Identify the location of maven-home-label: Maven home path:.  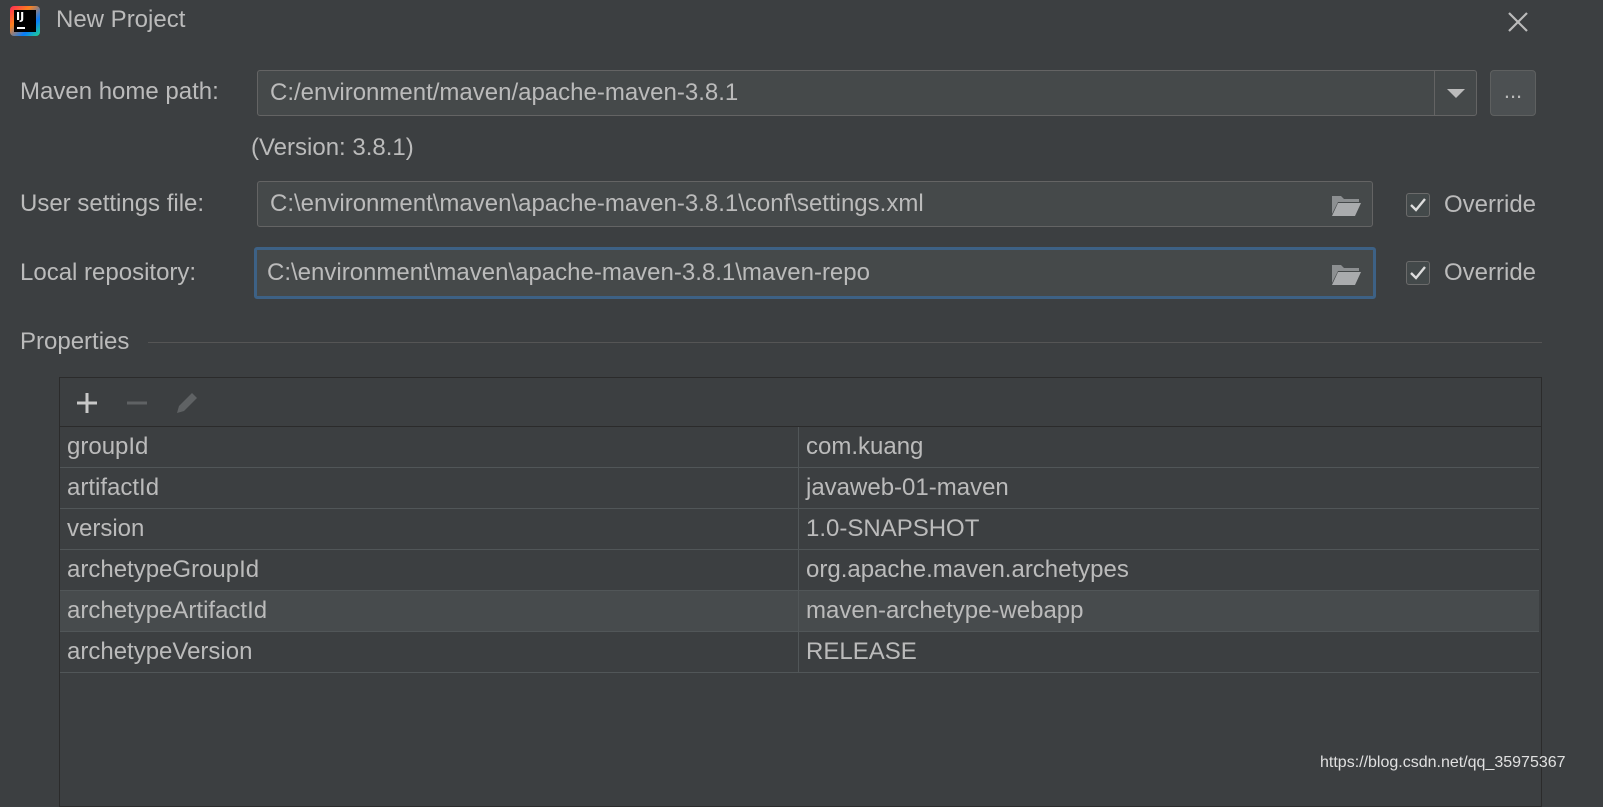
(119, 91).